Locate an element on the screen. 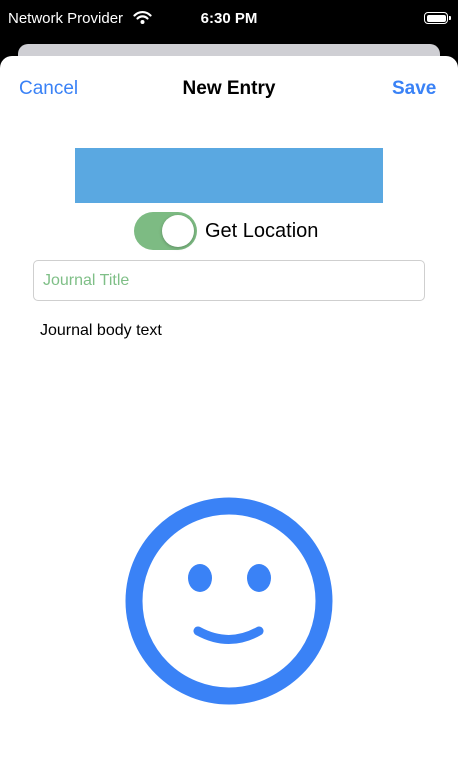 The width and height of the screenshot is (458, 761). toggle-knob is located at coordinates (178, 231).